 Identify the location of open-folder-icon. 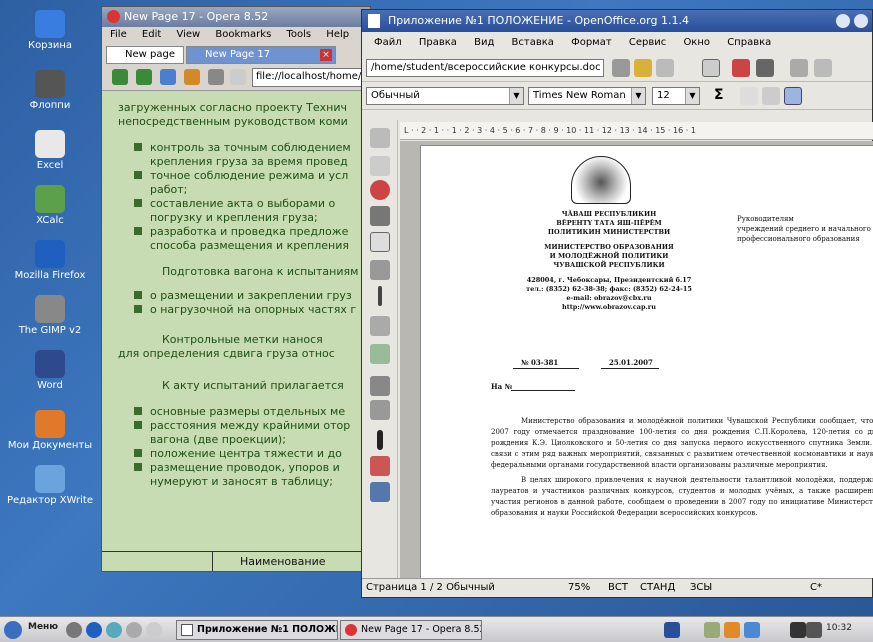
(643, 68).